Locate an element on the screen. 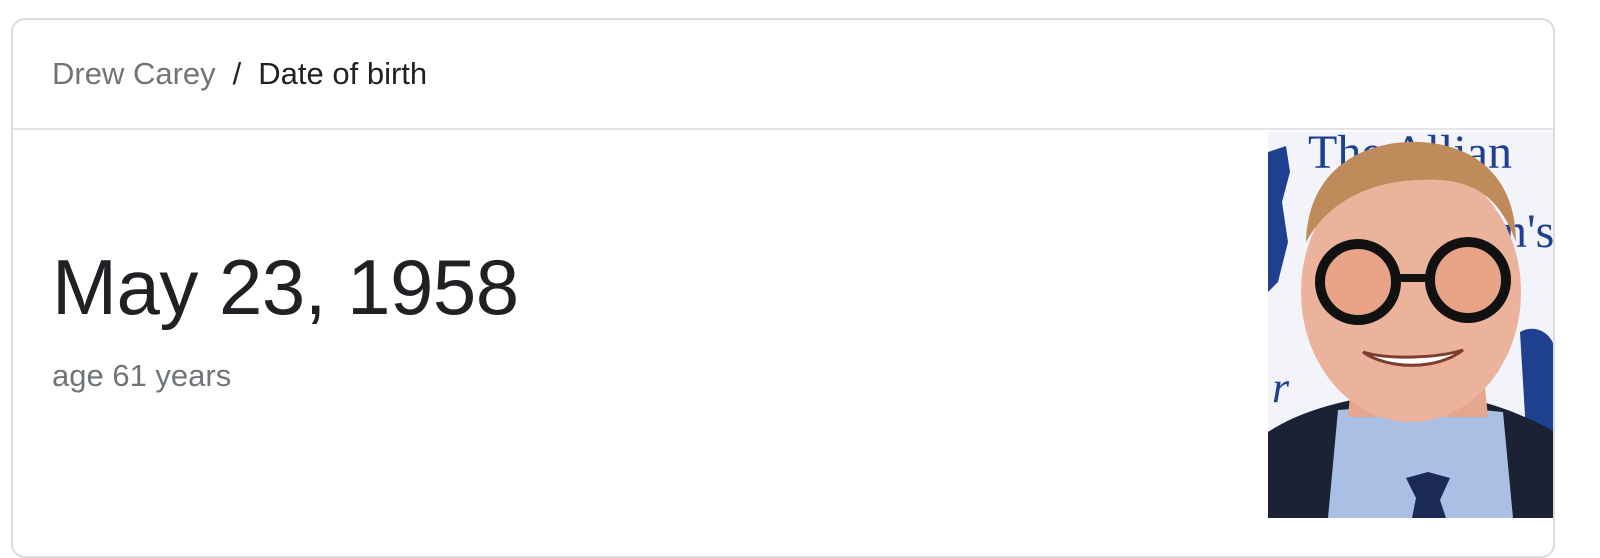  breadcrumb-parent-link: Drew Carey is located at coordinates (134, 74).